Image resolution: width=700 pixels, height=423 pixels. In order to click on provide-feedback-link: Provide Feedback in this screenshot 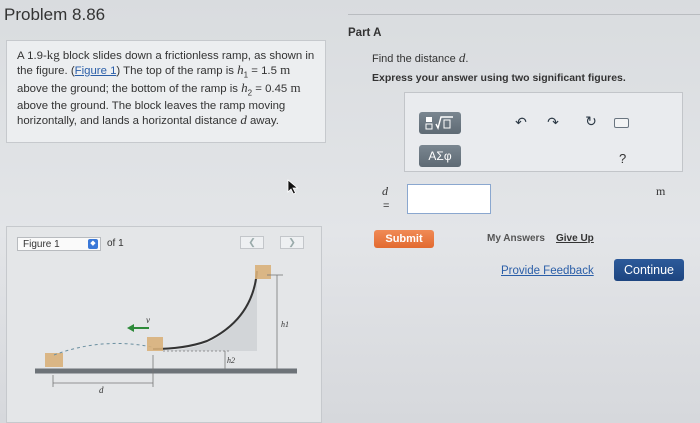, I will do `click(547, 271)`.